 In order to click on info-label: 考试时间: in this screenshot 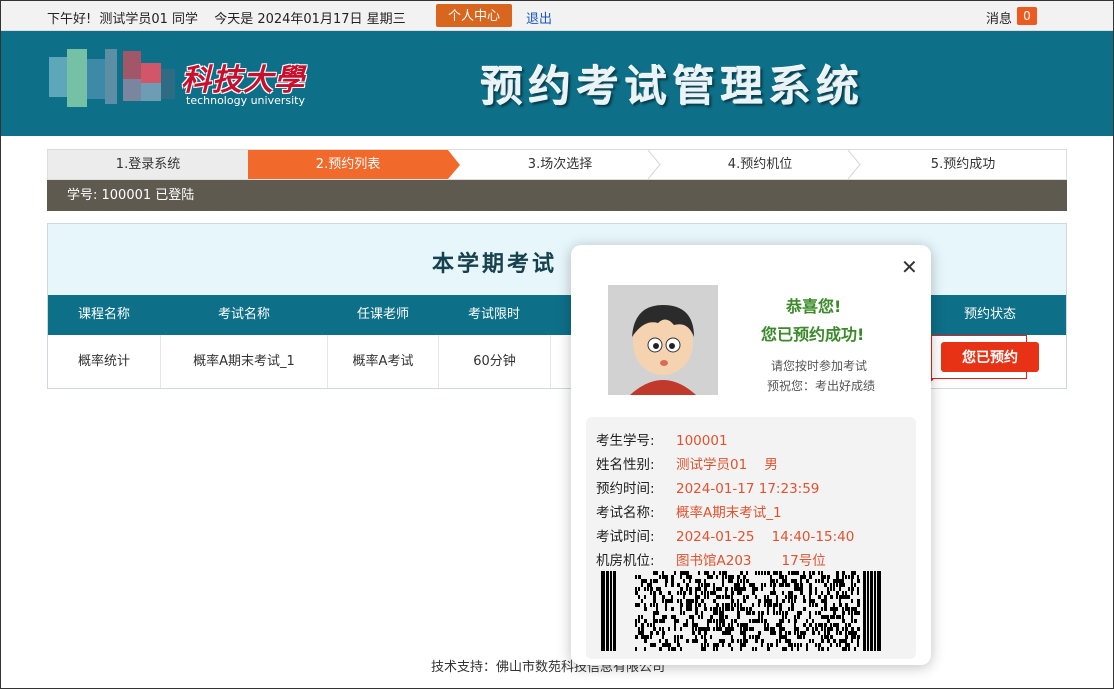, I will do `click(625, 537)`.